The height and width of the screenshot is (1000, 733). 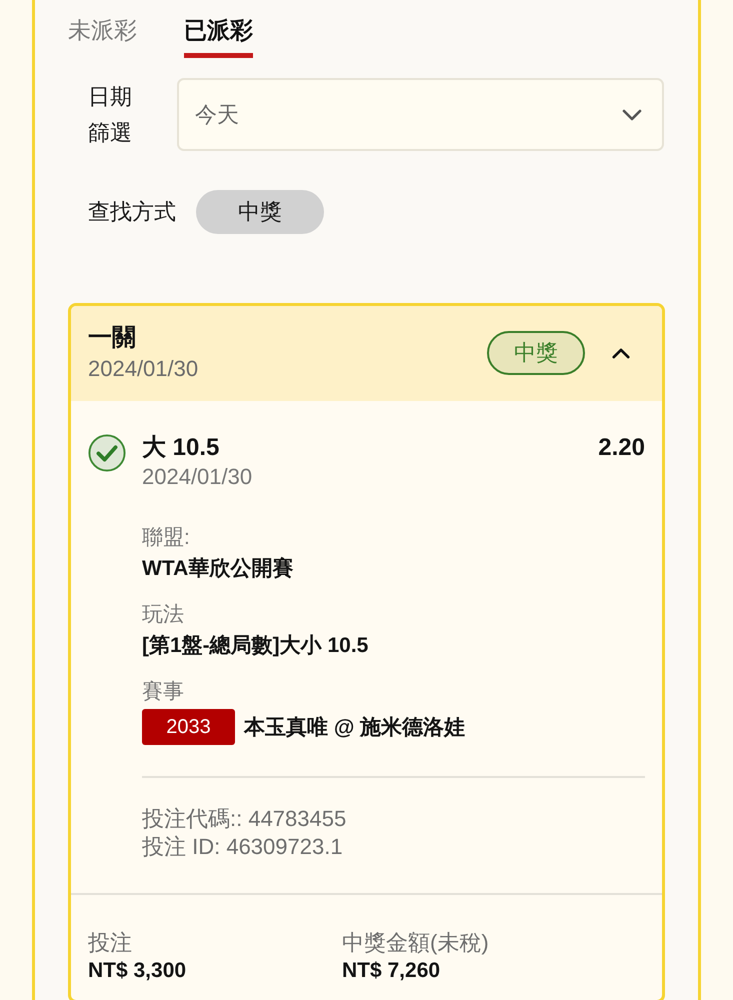 What do you see at coordinates (137, 971) in the screenshot?
I see `total-value: NT$ 3,300` at bounding box center [137, 971].